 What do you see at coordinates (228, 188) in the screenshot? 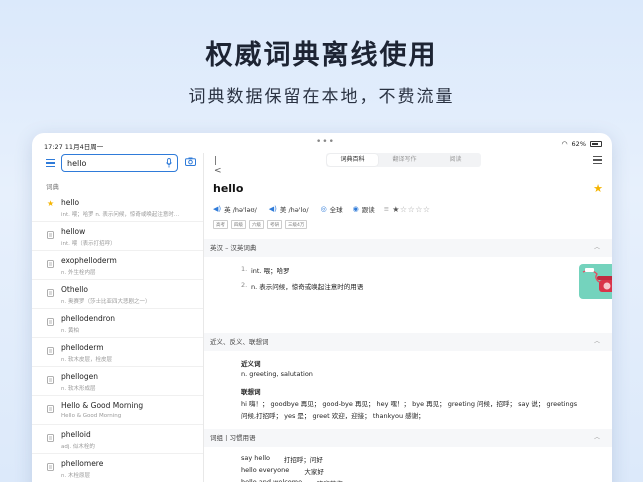
I see `head-word: hello` at bounding box center [228, 188].